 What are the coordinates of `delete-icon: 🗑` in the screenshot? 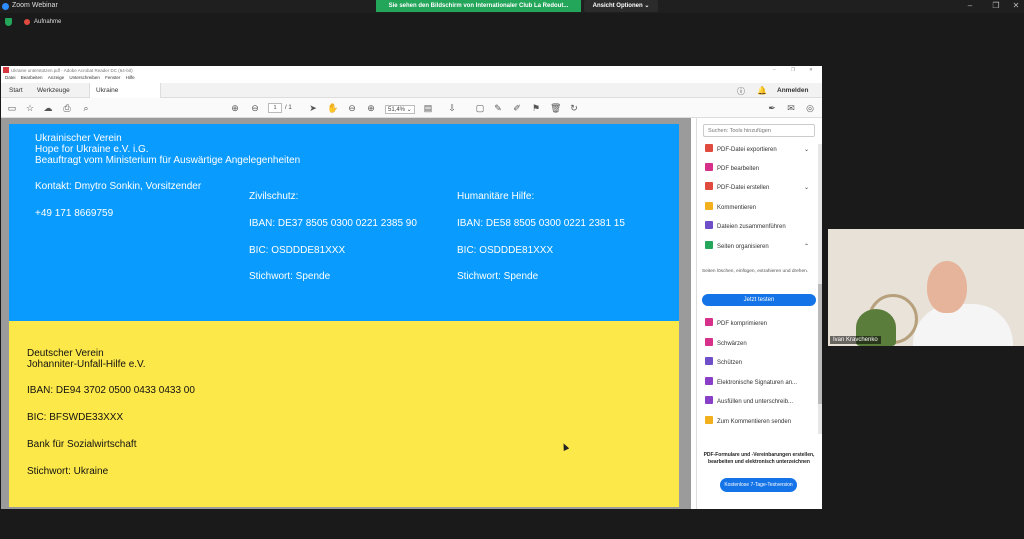 It's located at (555, 108).